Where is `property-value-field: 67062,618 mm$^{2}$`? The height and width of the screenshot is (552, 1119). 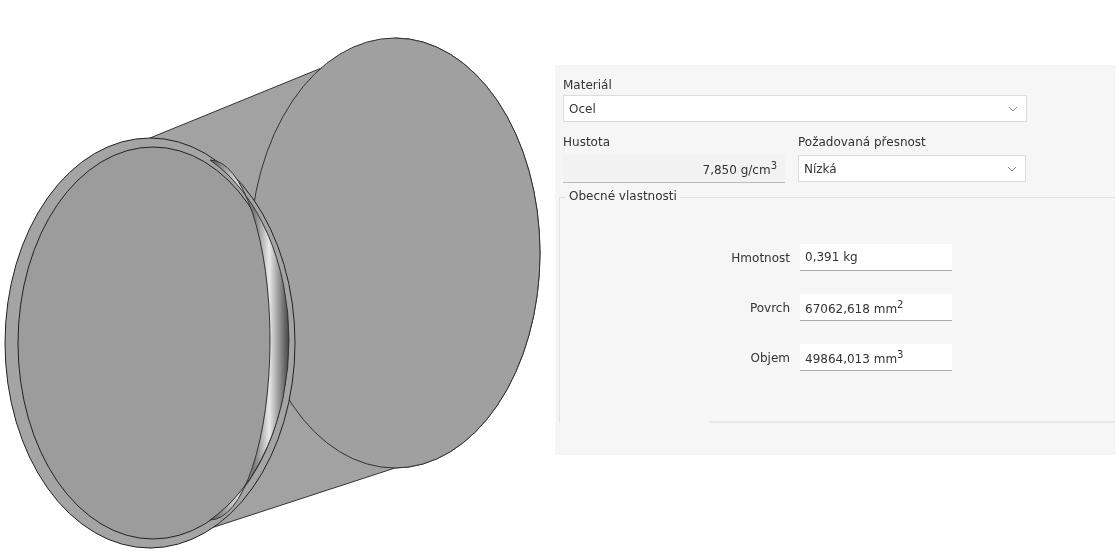 property-value-field: 67062,618 mm$^{2}$ is located at coordinates (876, 307).